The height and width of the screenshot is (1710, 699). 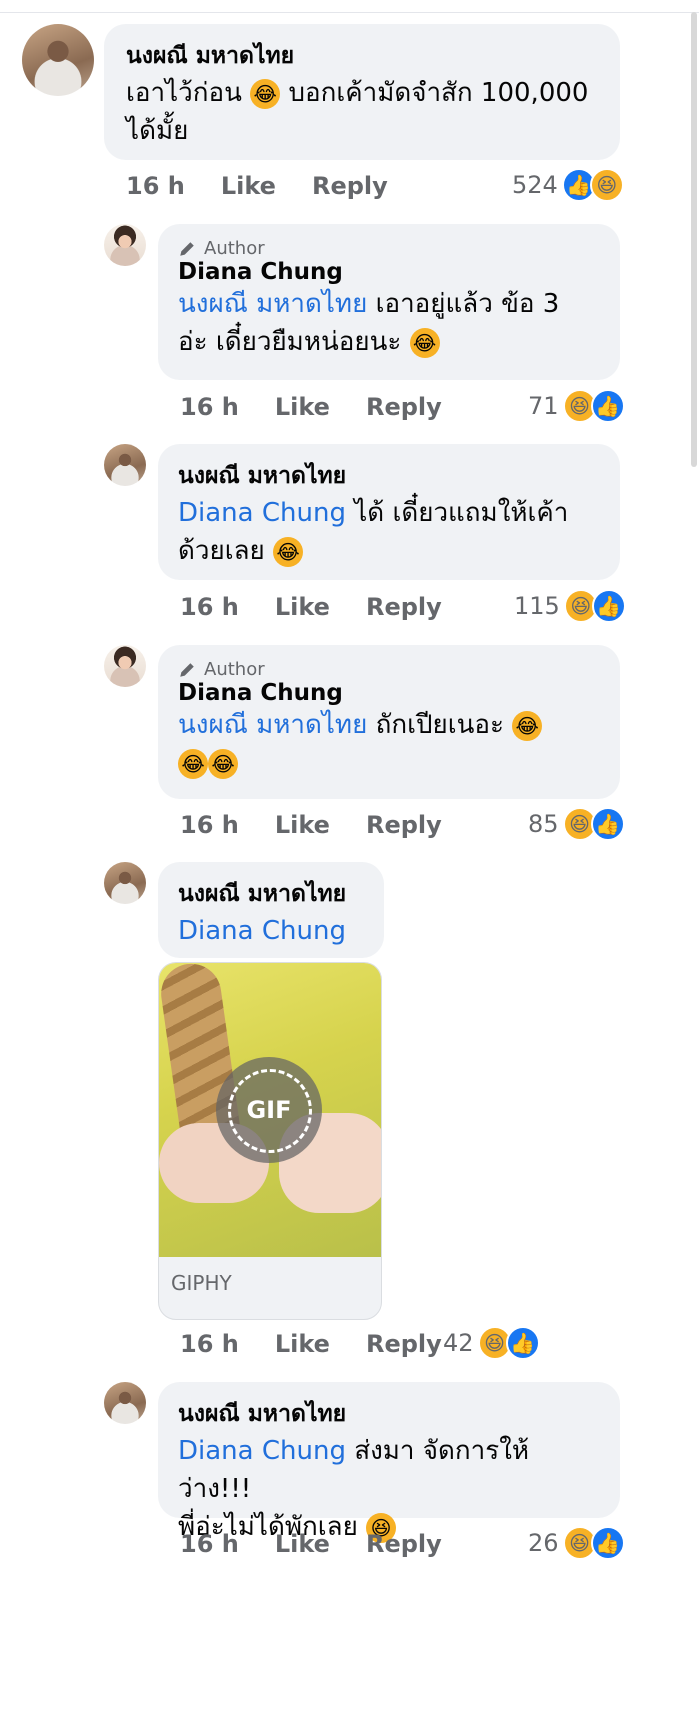 I want to click on comment-bubble: นงผณี มหาดไทย Diana Chung, so click(x=271, y=910).